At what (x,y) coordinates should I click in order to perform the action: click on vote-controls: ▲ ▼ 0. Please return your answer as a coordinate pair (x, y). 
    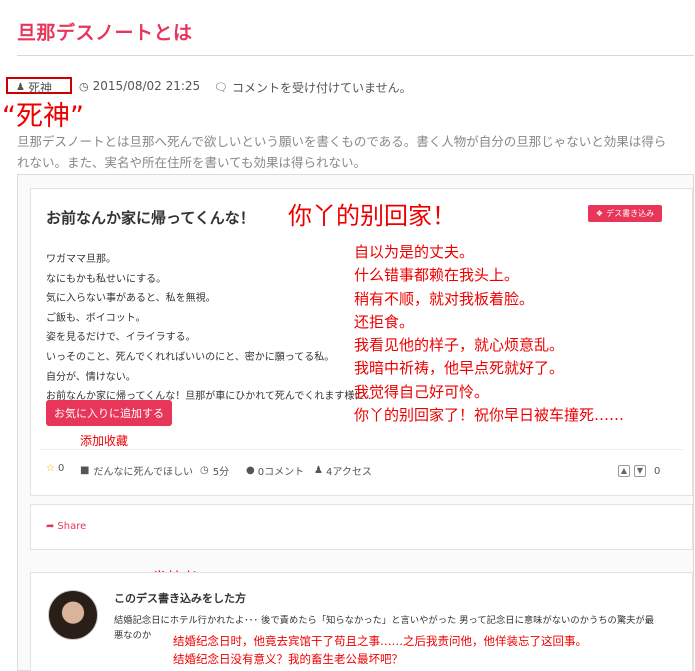
    Looking at the image, I should click on (639, 471).